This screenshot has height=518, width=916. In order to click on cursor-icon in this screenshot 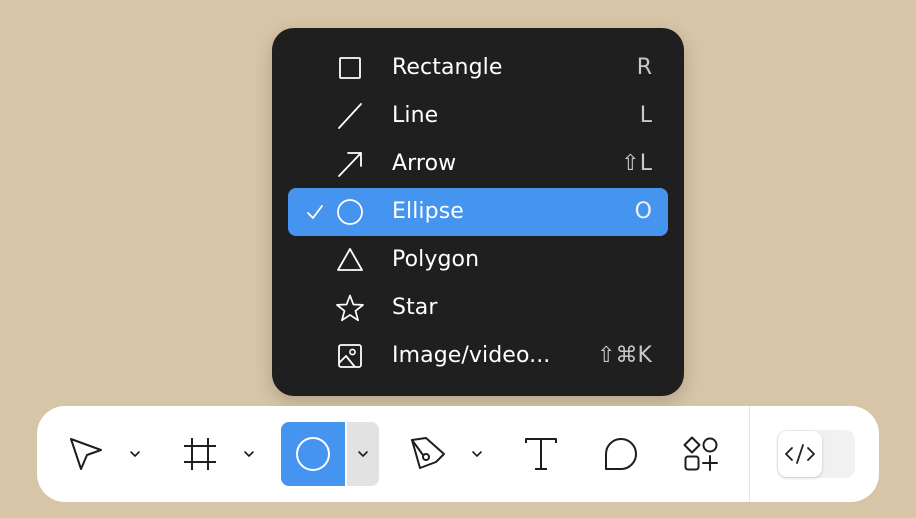, I will do `click(86, 454)`.